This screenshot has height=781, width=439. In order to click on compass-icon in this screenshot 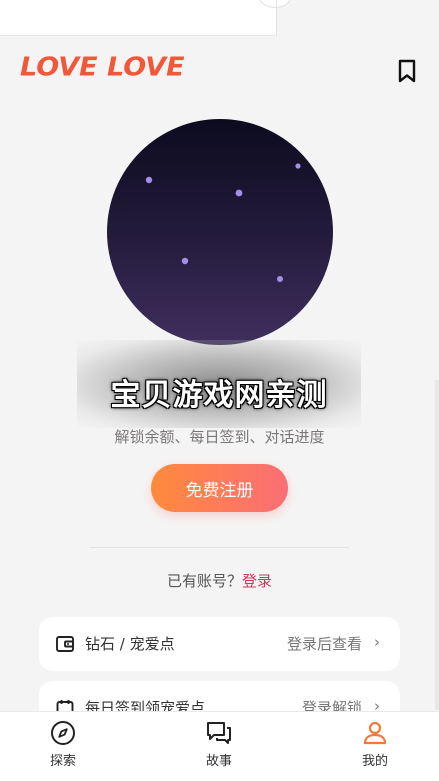, I will do `click(63, 733)`.